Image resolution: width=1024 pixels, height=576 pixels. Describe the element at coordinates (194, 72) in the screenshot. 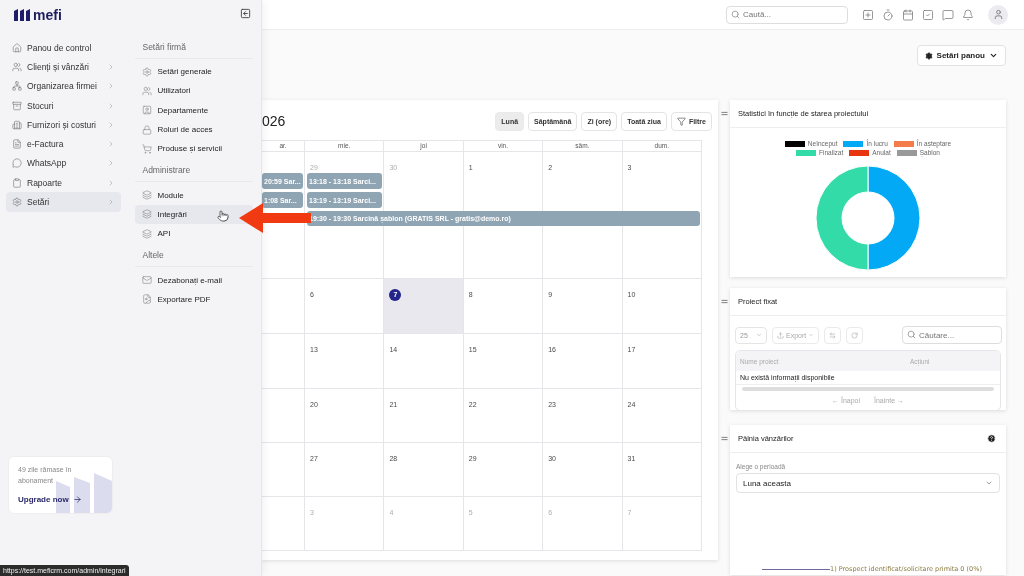

I see `submenu-item: Setări generale` at that location.